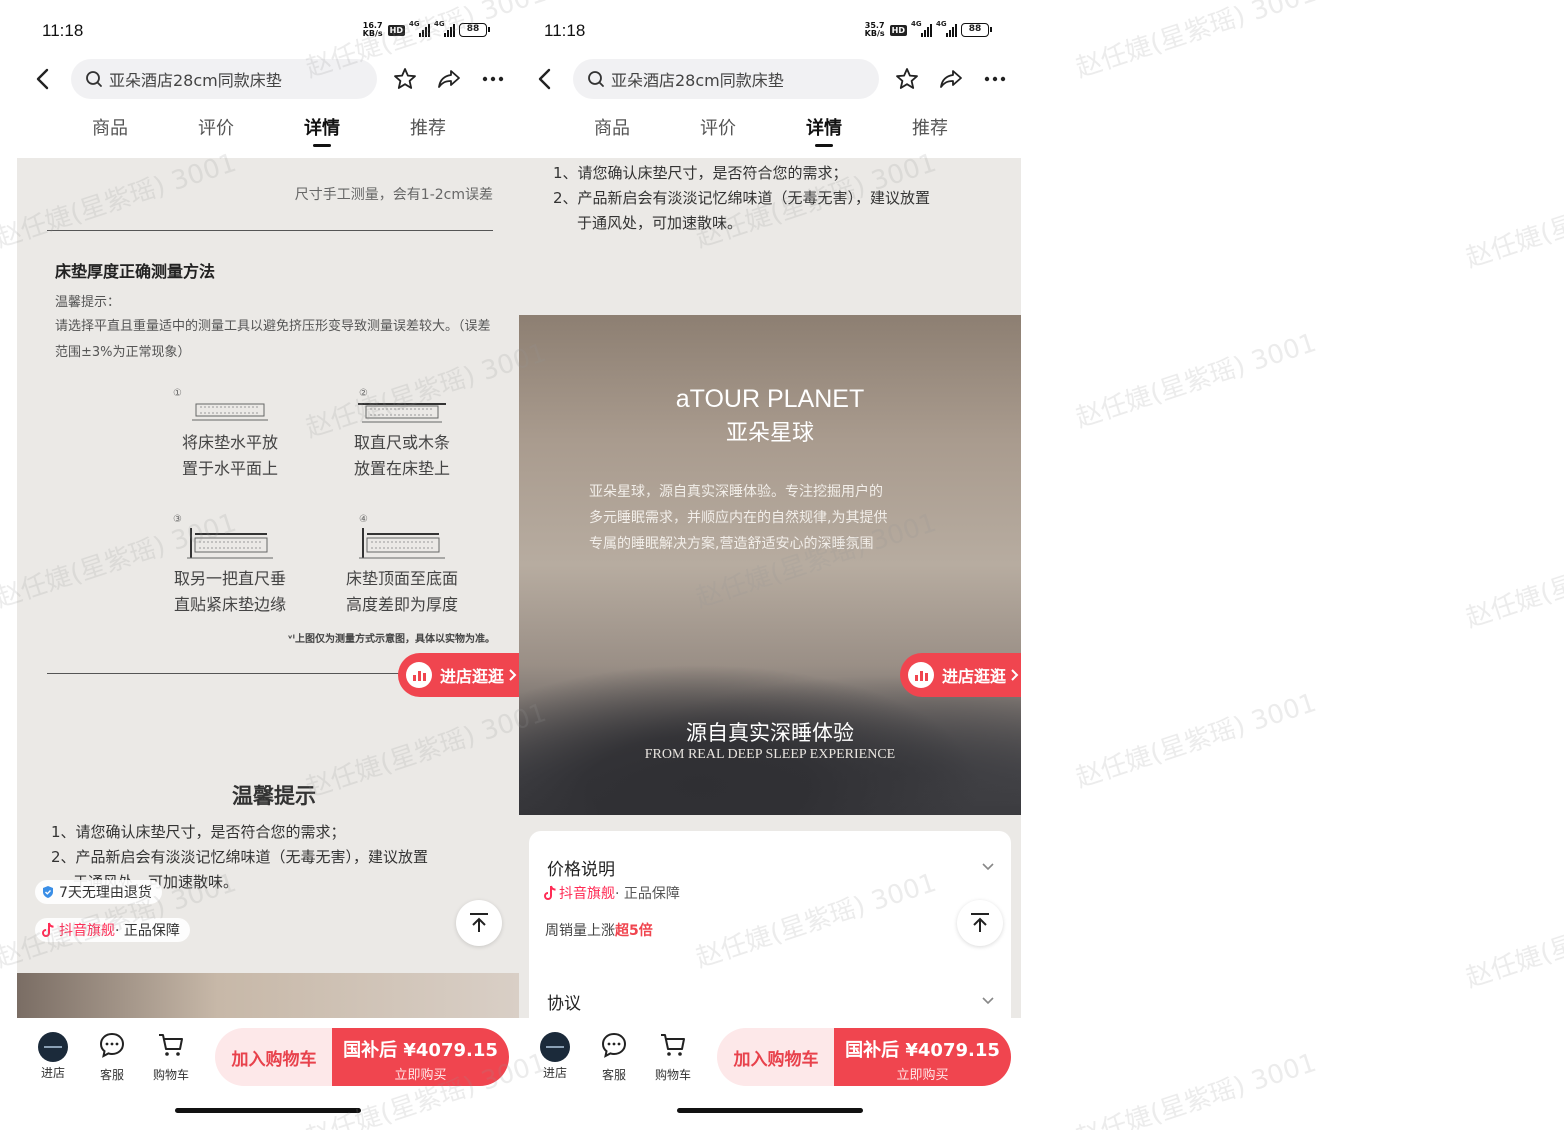 This screenshot has width=1564, height=1130. Describe the element at coordinates (229, 564) in the screenshot. I see `measure-step-3: ③ 取另一把直尺垂 直贴紧床垫边缘` at that location.